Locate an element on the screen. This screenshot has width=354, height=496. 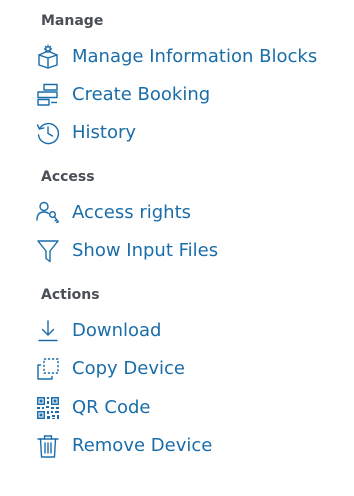
menu-item-manage-information-blocks: Manage Information Blocks is located at coordinates (184, 57).